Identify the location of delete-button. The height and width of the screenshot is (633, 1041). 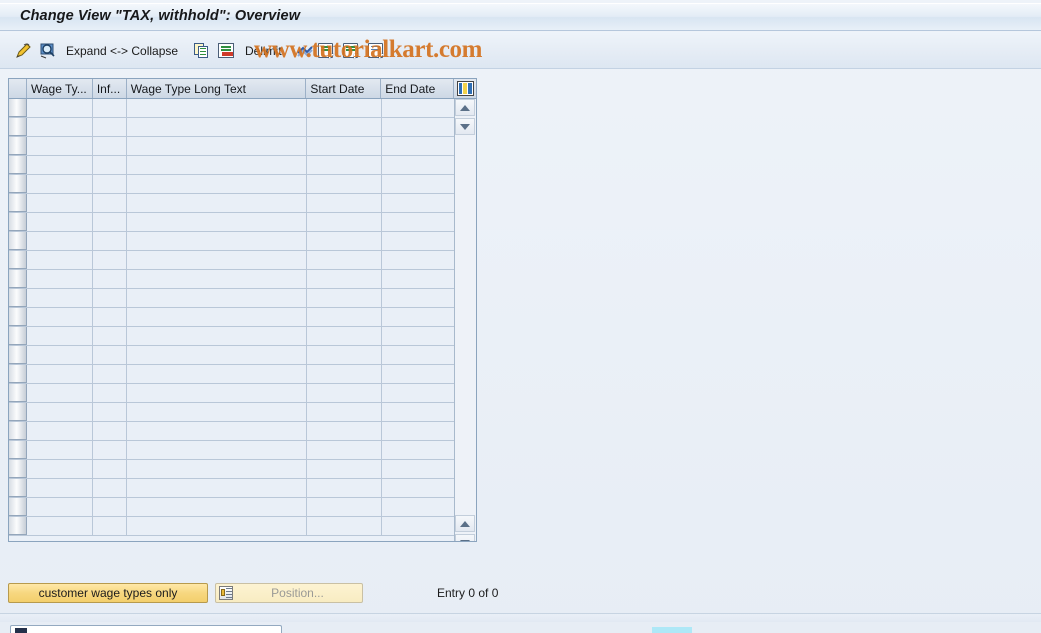
(226, 50).